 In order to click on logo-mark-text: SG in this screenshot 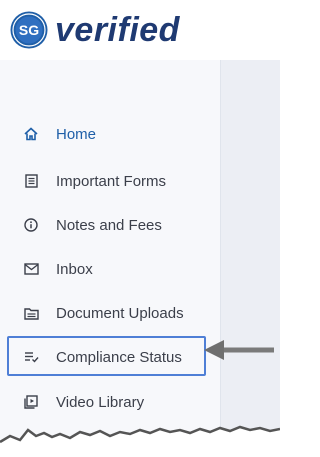, I will do `click(29, 30)`.